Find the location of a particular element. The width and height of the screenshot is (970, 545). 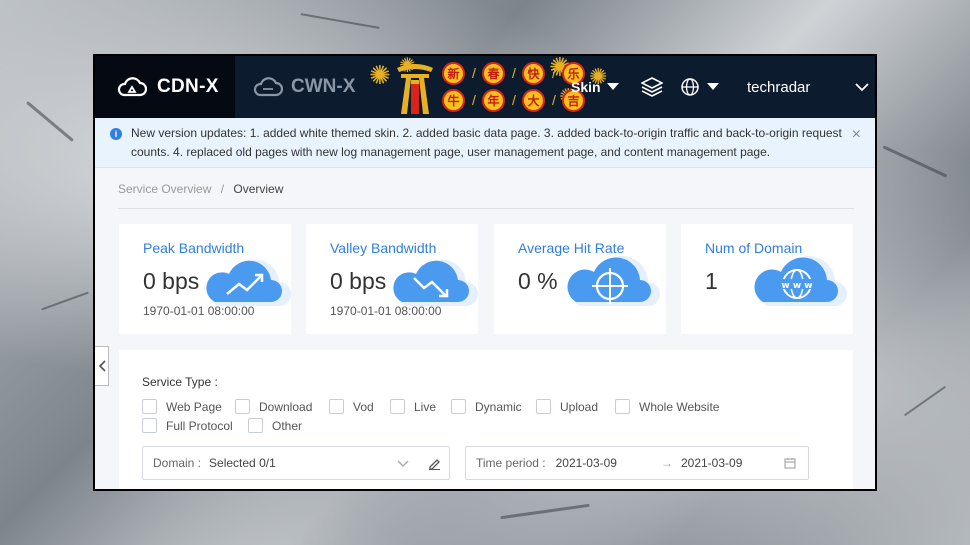

checkbox-upload: Upload is located at coordinates (567, 406).